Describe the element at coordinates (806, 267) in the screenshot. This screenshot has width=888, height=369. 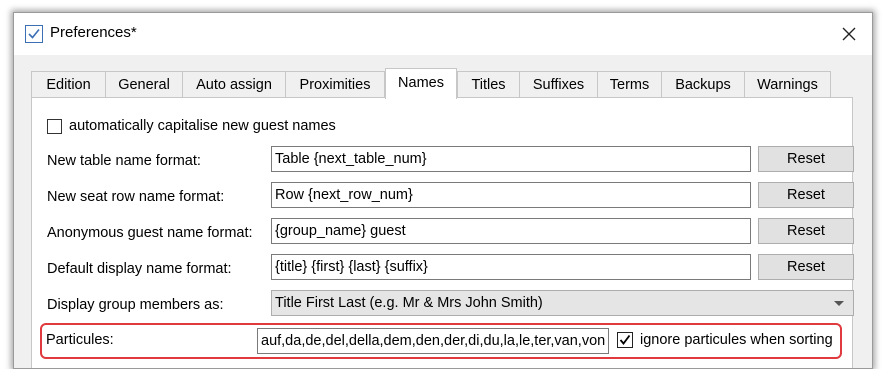
I see `display-name-format-reset-button: Reset` at that location.